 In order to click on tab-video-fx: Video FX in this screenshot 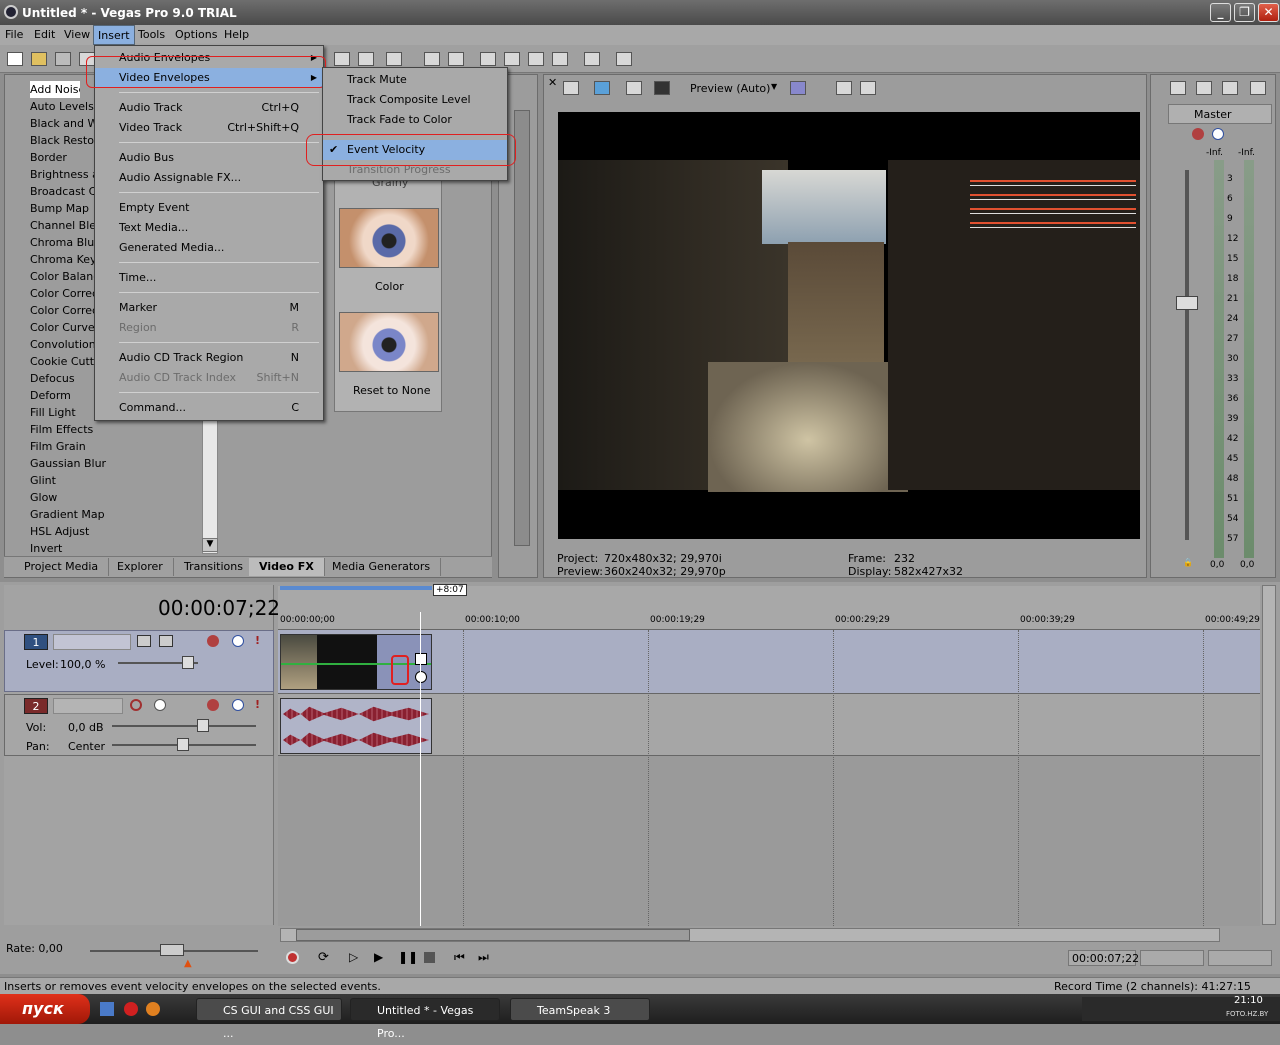, I will do `click(287, 567)`.